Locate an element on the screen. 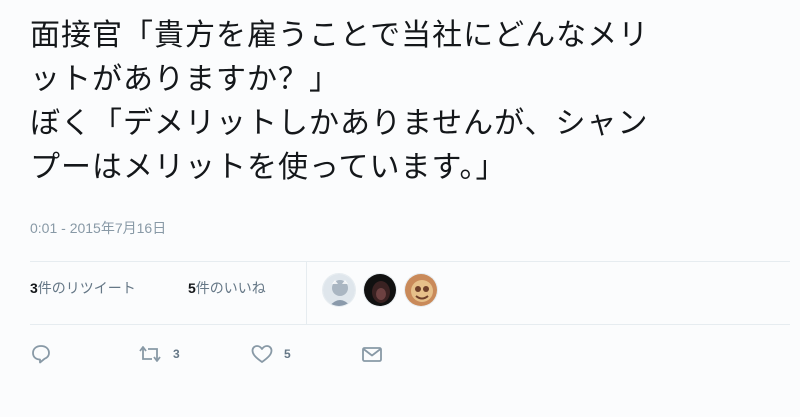  stats-separator is located at coordinates (306, 293).